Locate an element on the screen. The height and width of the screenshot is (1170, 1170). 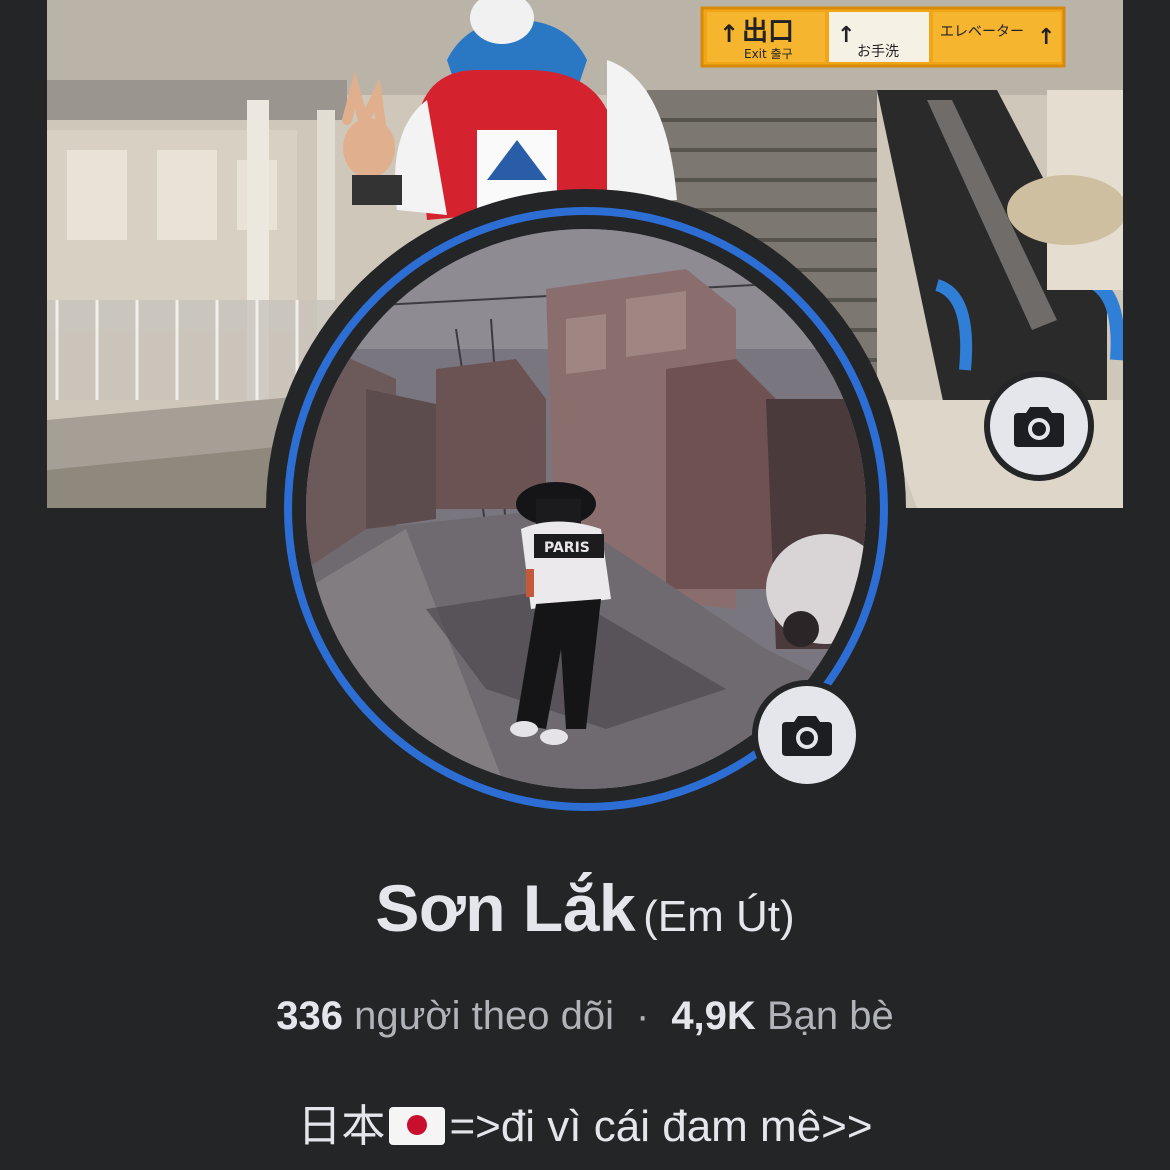
followers-link: 336 người theo dõi is located at coordinates (445, 1016).